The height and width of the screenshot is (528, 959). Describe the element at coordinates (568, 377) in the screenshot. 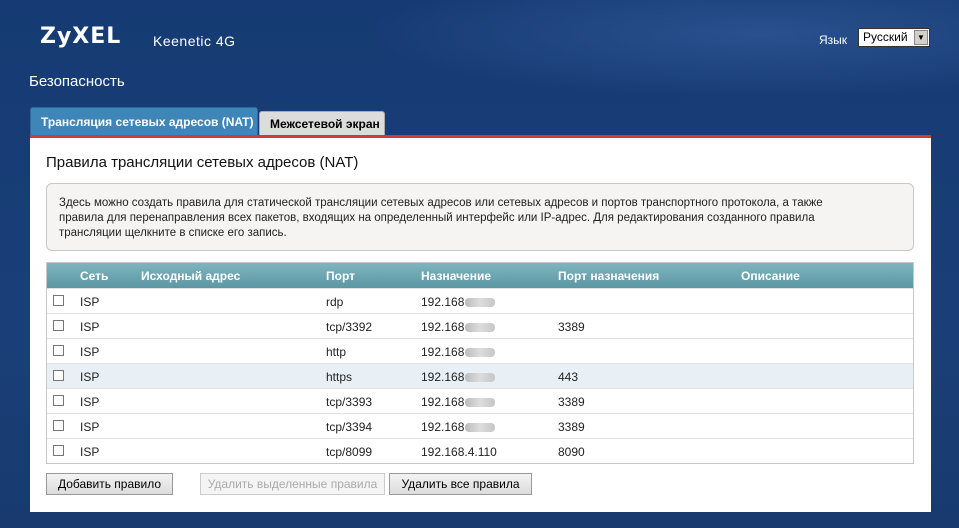

I see `cell-dest-port: 443` at that location.